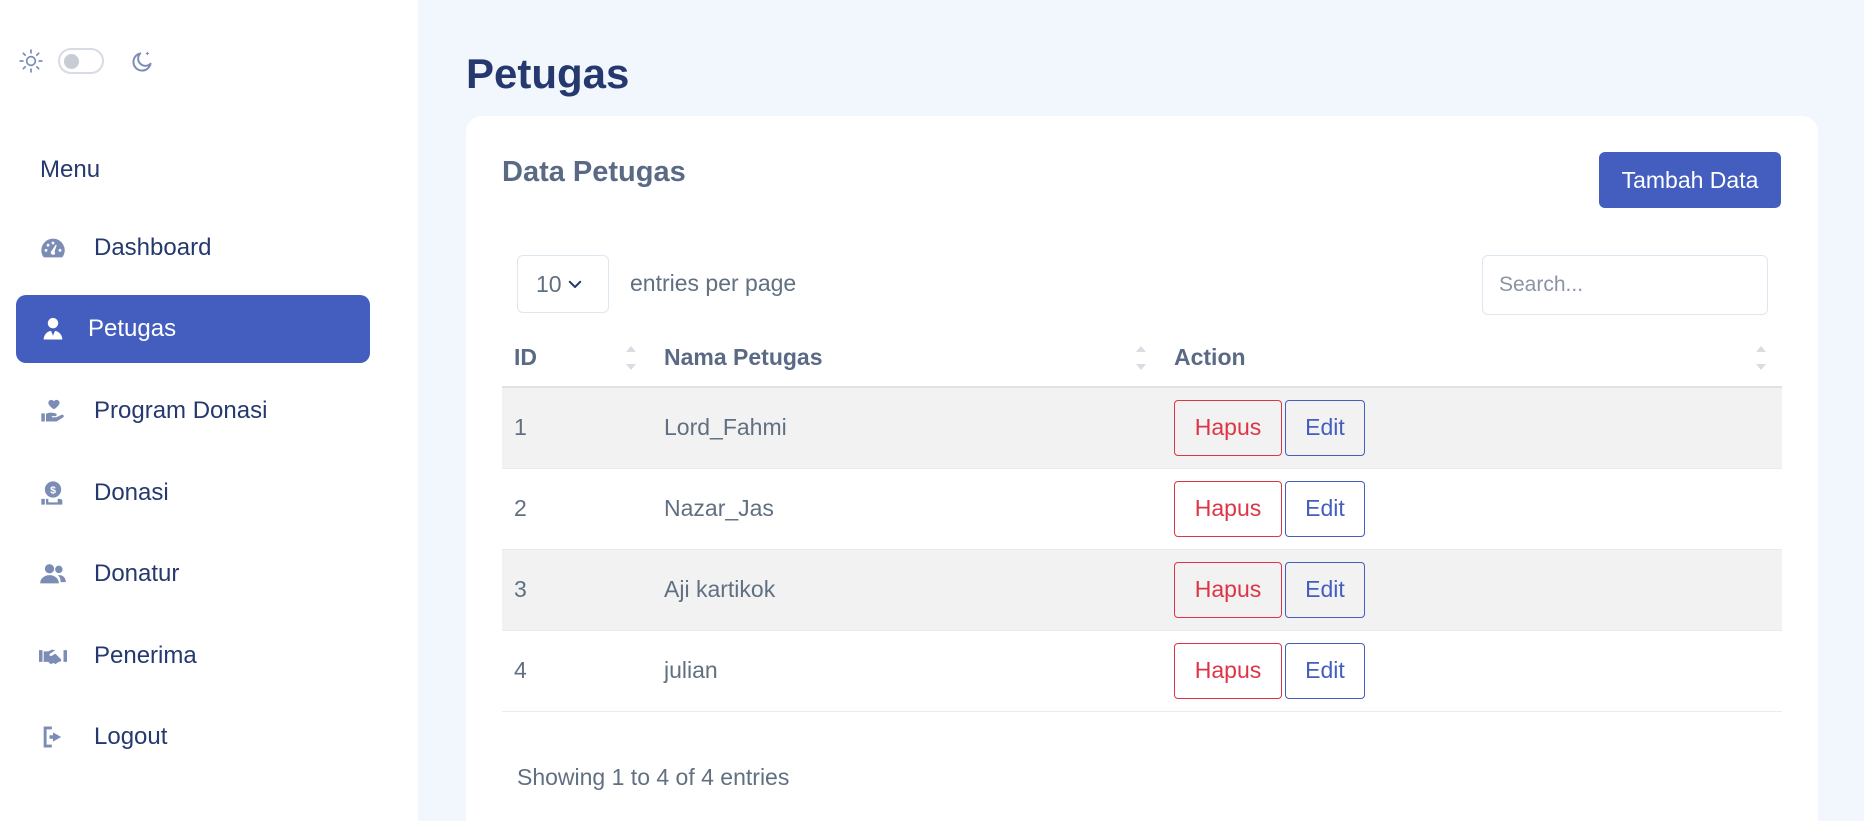 The width and height of the screenshot is (1864, 821). Describe the element at coordinates (1625, 285) in the screenshot. I see `search-input` at that location.